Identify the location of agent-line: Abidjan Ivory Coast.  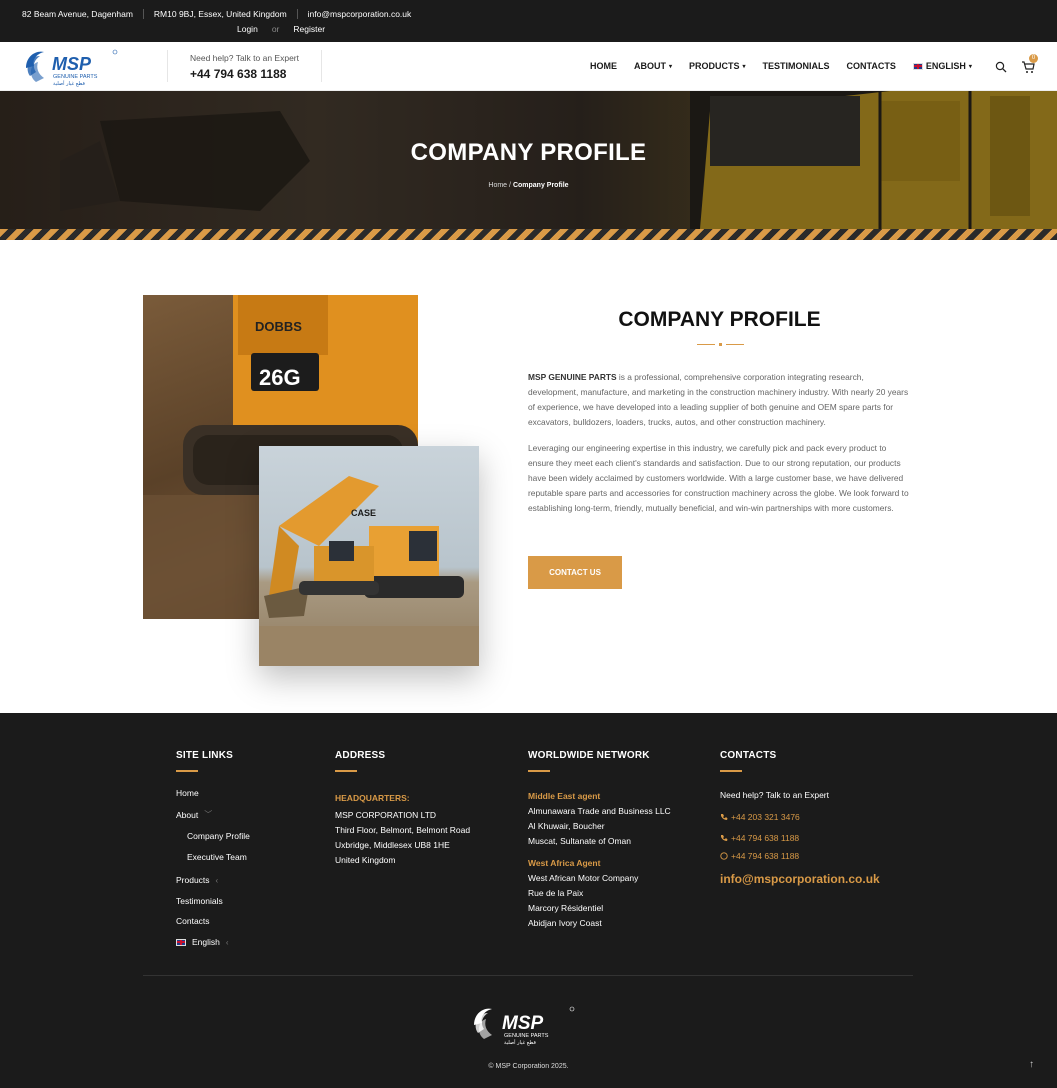
(565, 923).